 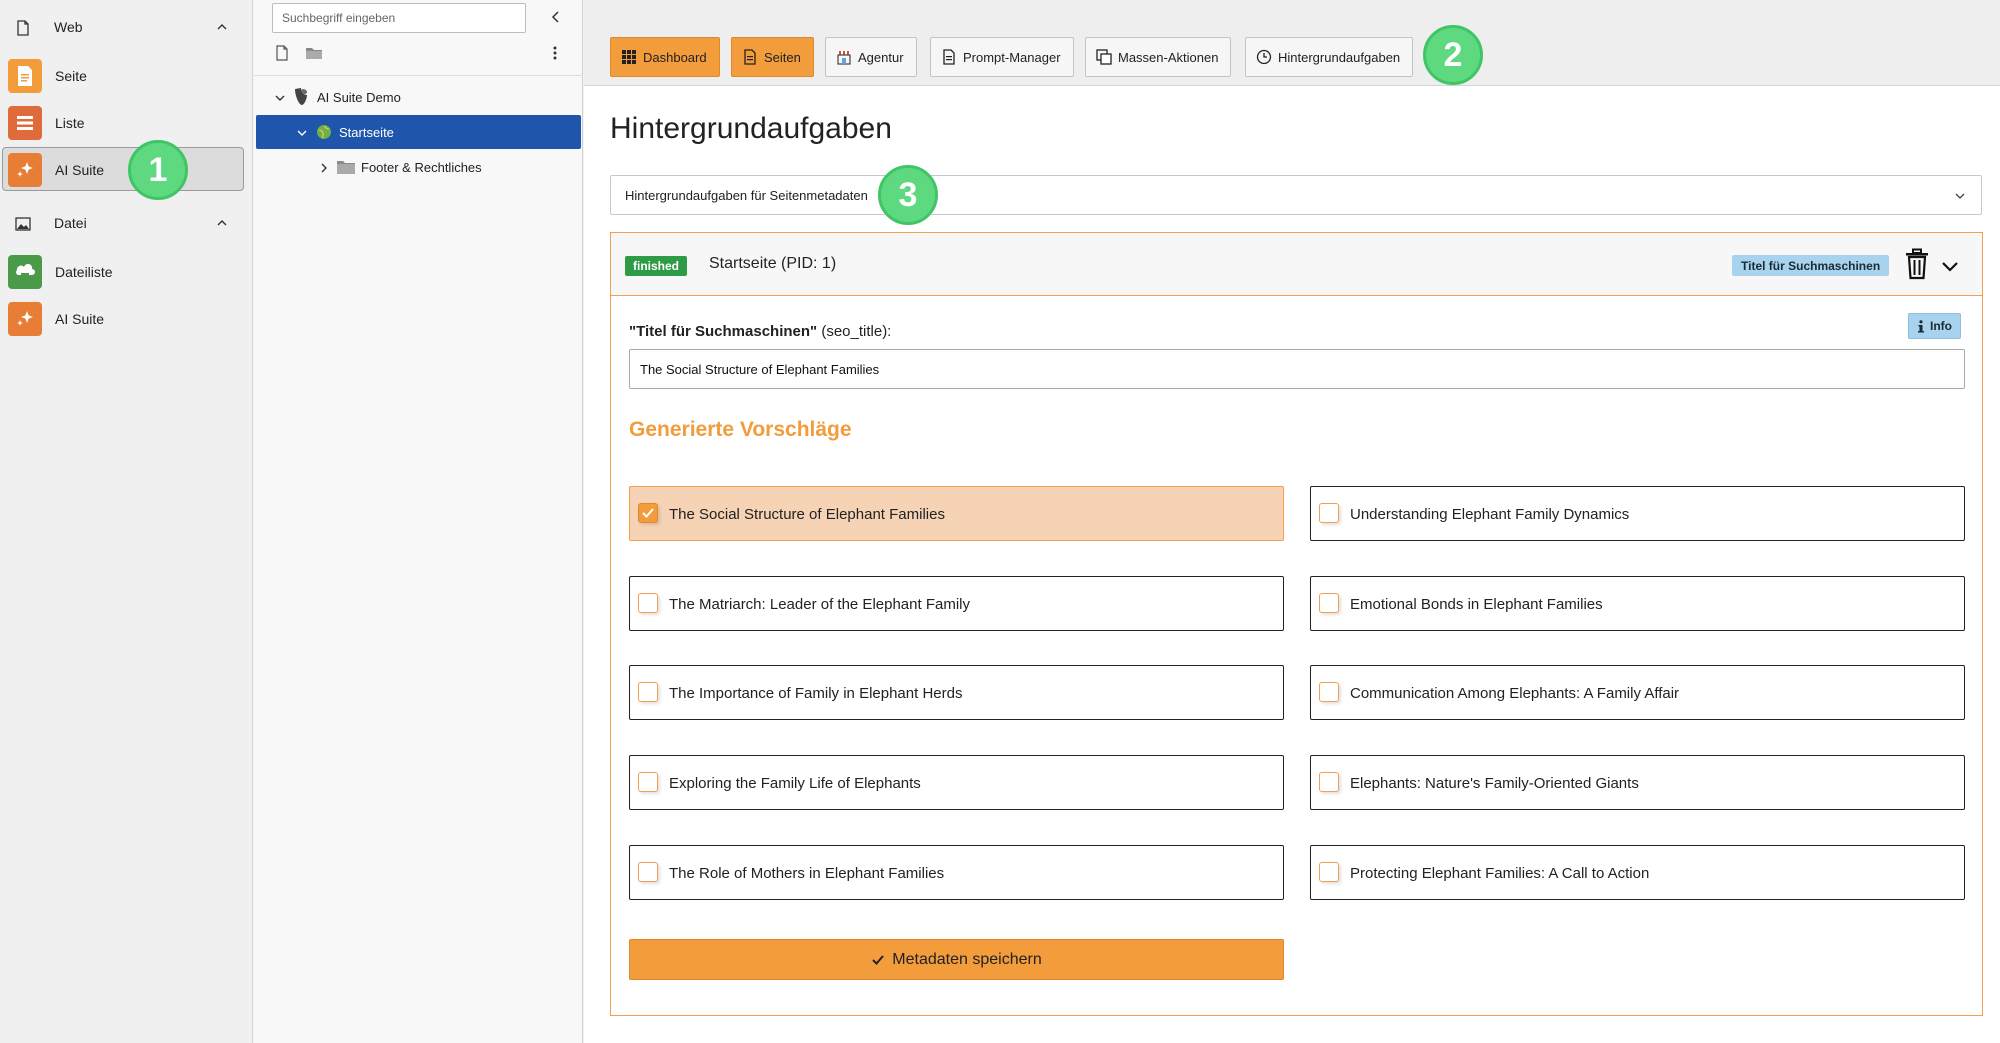 I want to click on new-page-icon, so click(x=282, y=53).